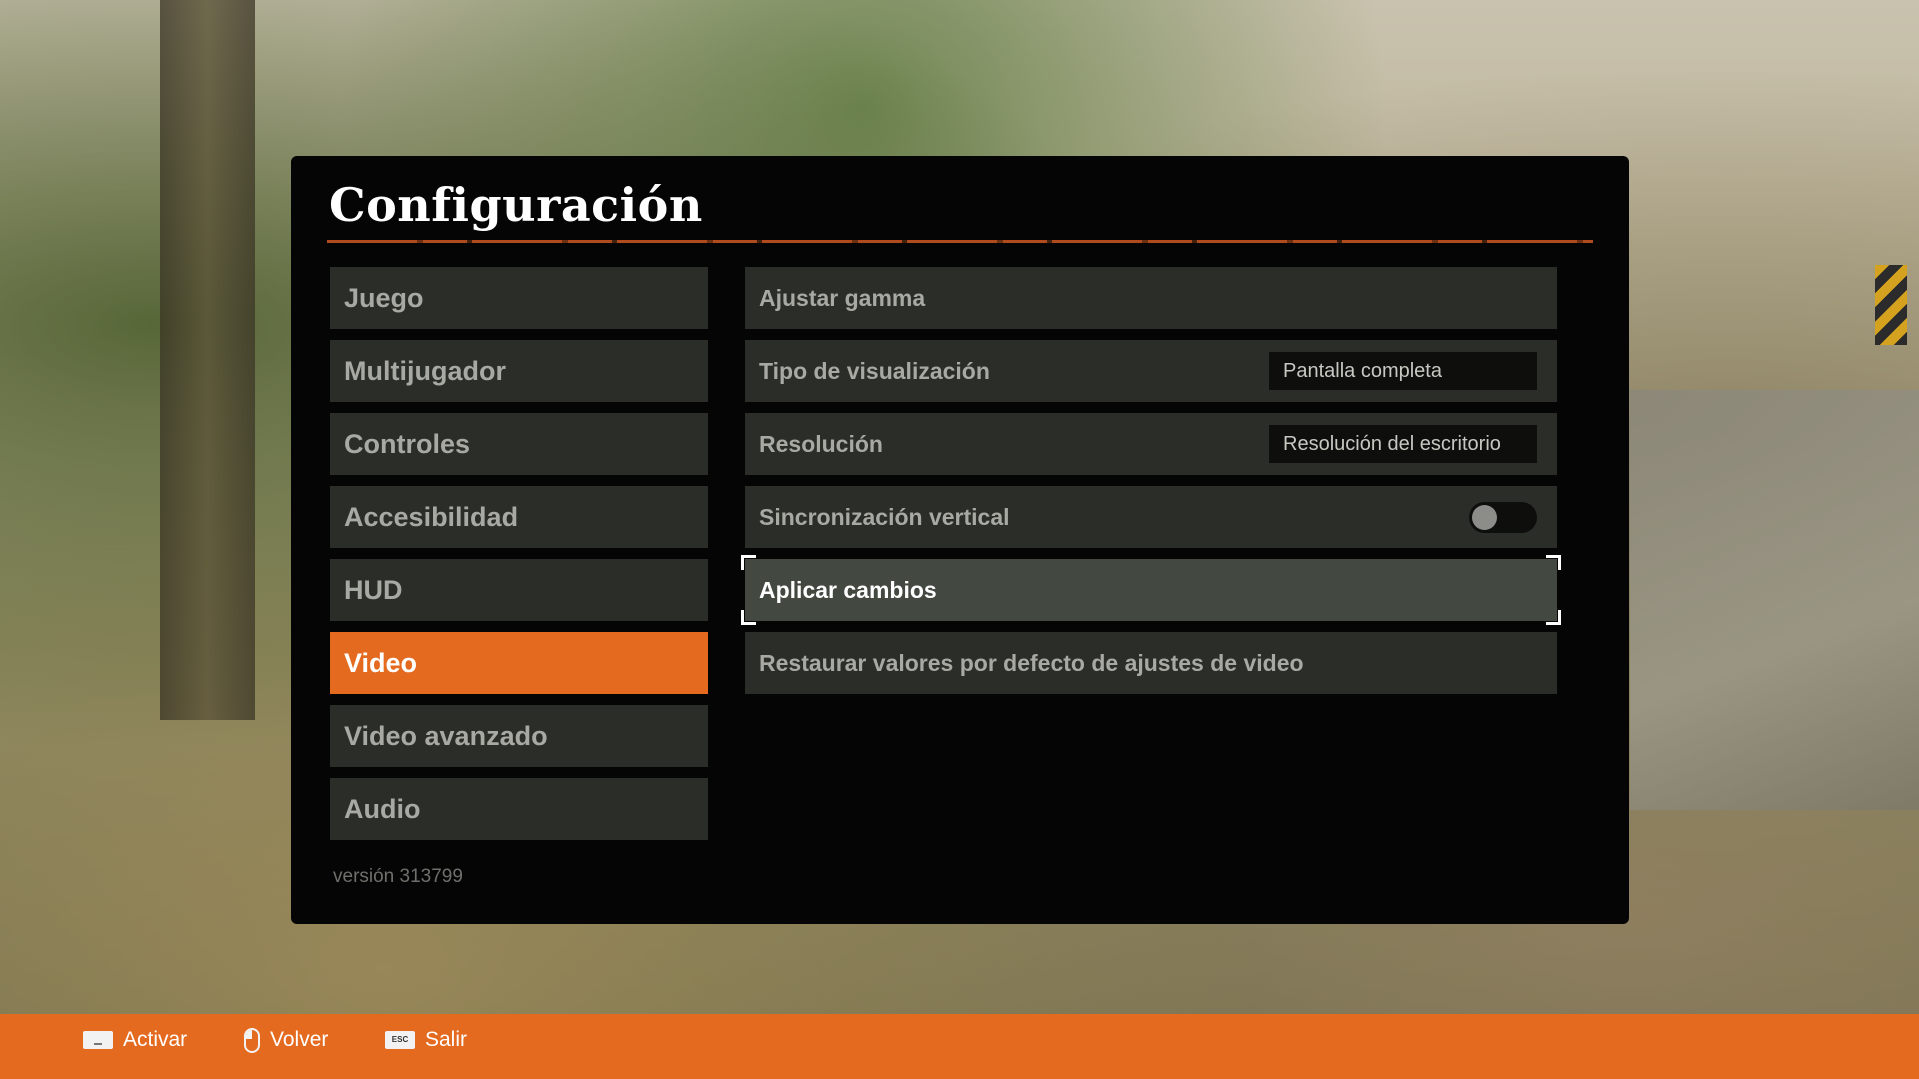 The image size is (1919, 1079). What do you see at coordinates (959, 1046) in the screenshot?
I see `footer-bar: Activar Volver ESC Salir` at bounding box center [959, 1046].